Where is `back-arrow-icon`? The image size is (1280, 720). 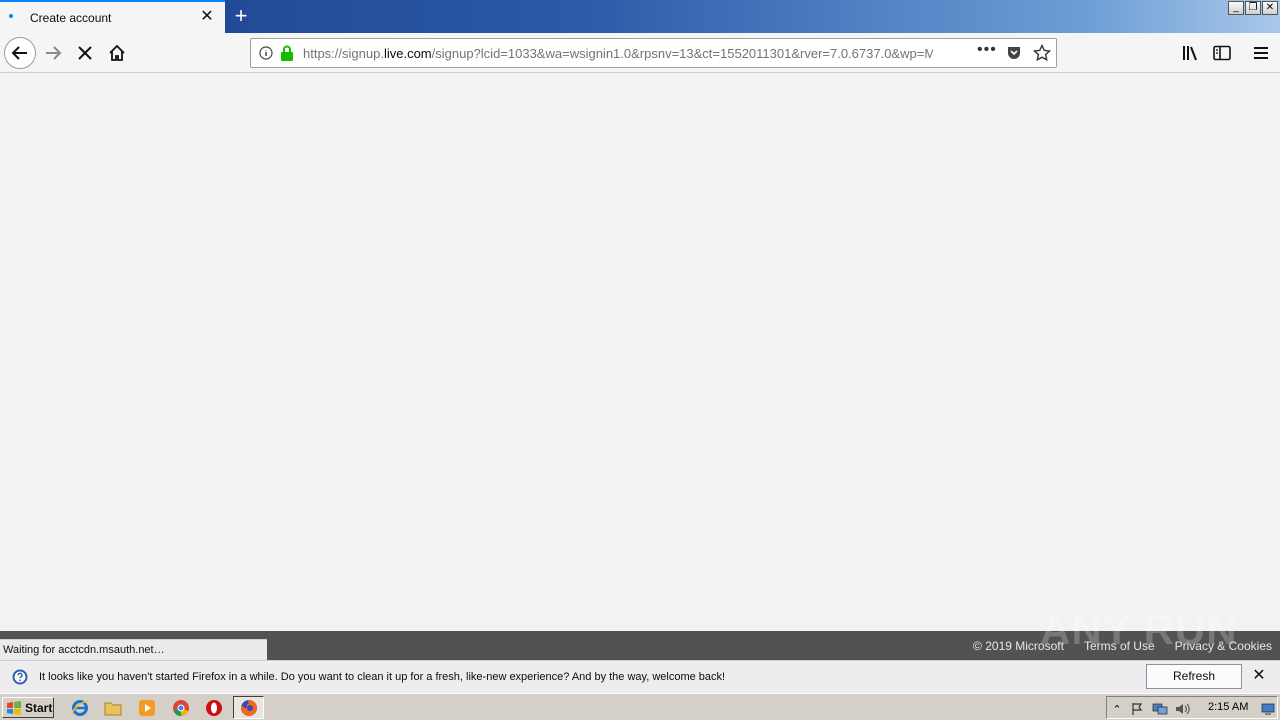
back-arrow-icon is located at coordinates (19, 53).